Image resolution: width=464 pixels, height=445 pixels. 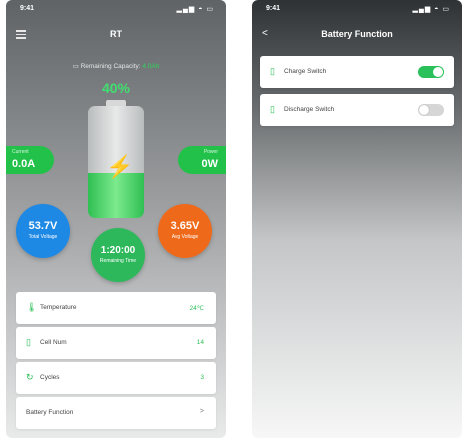 I want to click on avg-voltage-label: Avg Voltage, so click(x=185, y=237).